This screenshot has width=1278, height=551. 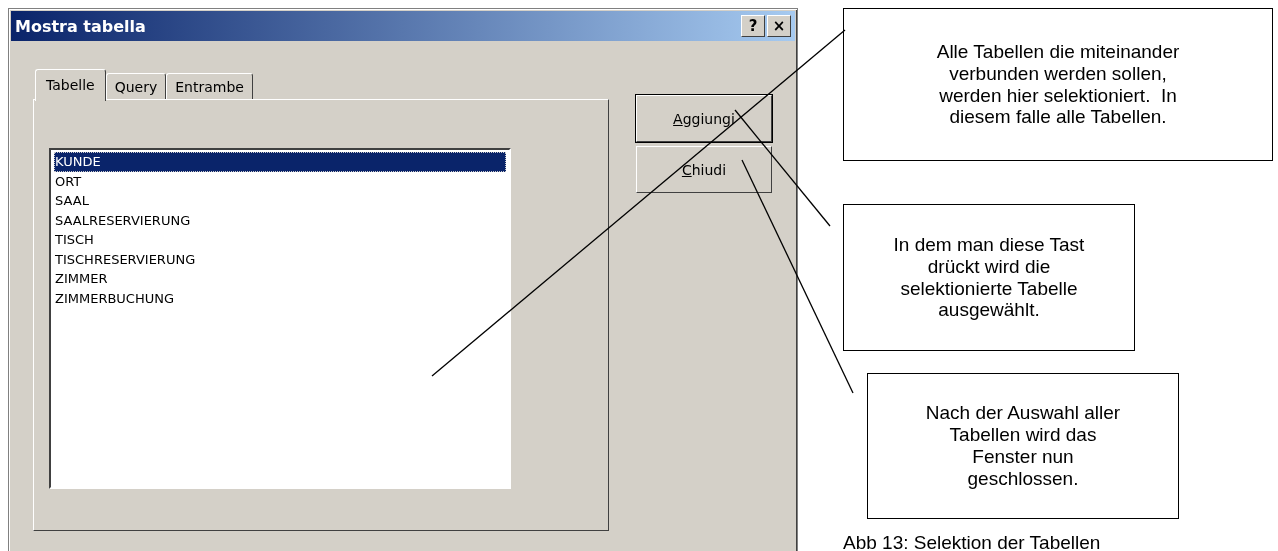 I want to click on list-item: ZIMMER, so click(x=280, y=279).